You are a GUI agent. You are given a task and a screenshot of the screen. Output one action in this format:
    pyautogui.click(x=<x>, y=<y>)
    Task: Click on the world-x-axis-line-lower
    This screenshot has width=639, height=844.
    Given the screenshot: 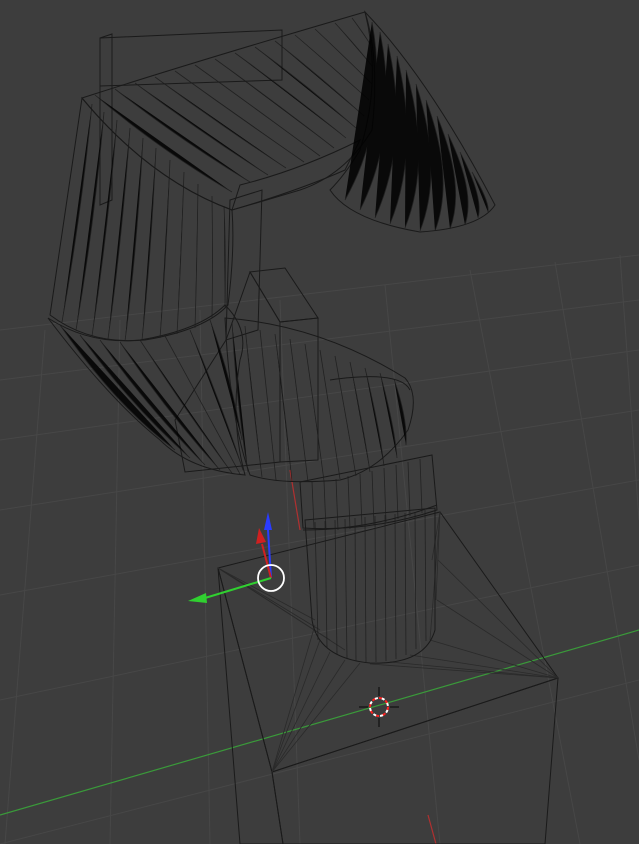 What is the action you would take?
    pyautogui.click(x=432, y=829)
    